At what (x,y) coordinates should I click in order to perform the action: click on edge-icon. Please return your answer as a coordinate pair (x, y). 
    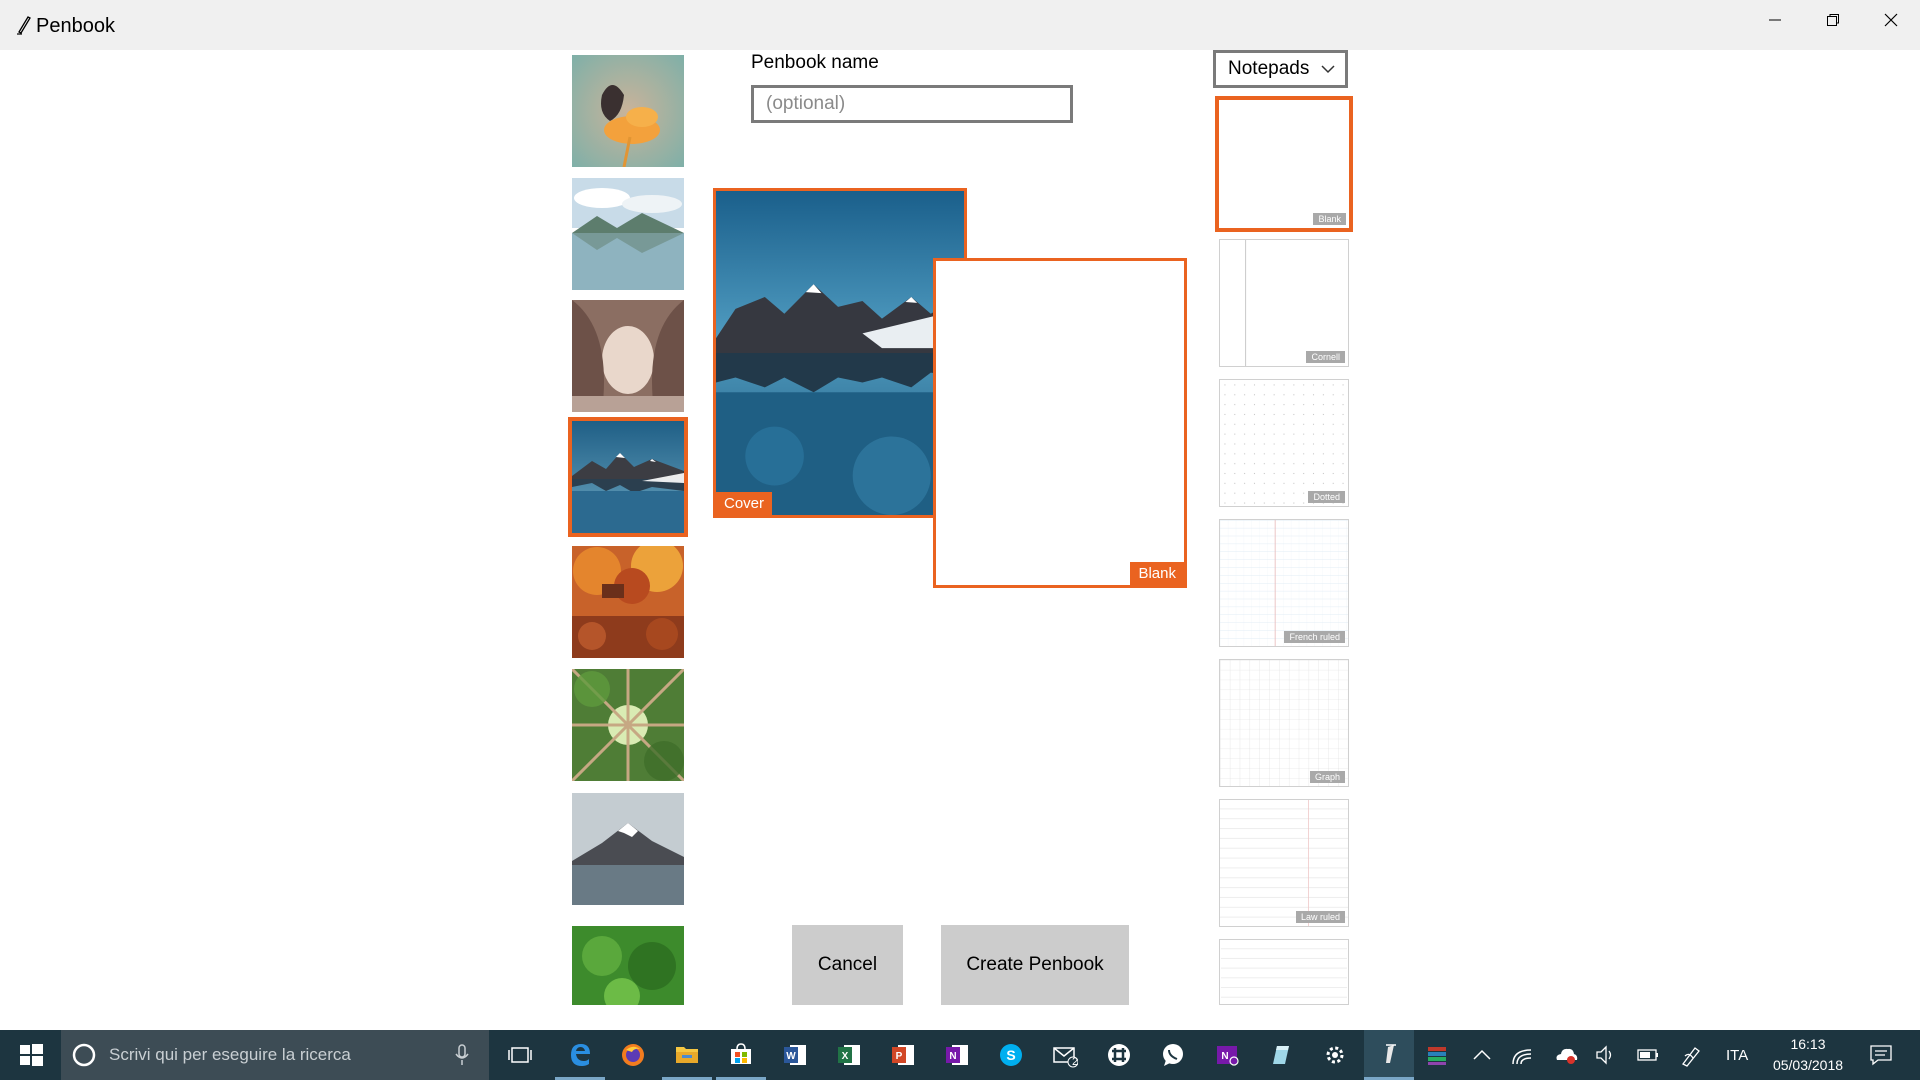
    Looking at the image, I should click on (580, 1055).